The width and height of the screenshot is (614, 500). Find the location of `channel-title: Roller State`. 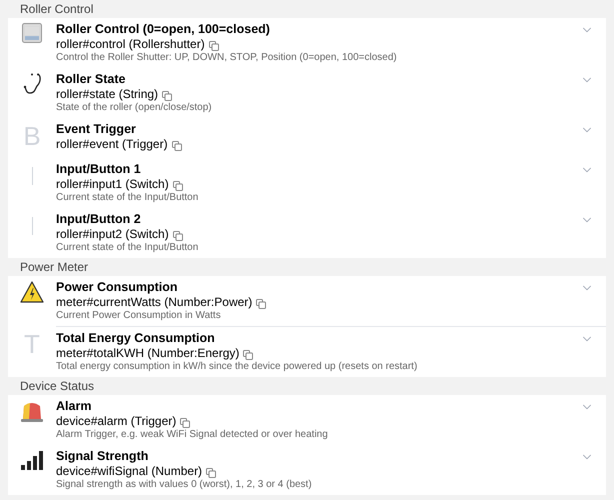

channel-title: Roller State is located at coordinates (91, 79).